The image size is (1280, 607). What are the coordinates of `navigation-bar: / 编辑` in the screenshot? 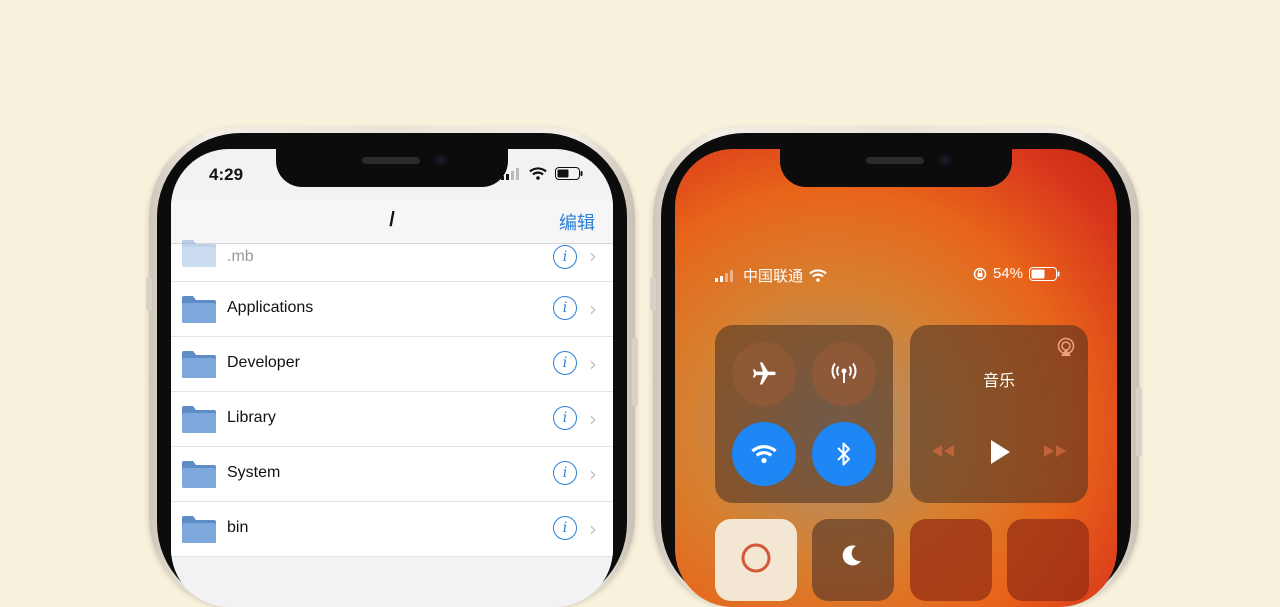 It's located at (392, 221).